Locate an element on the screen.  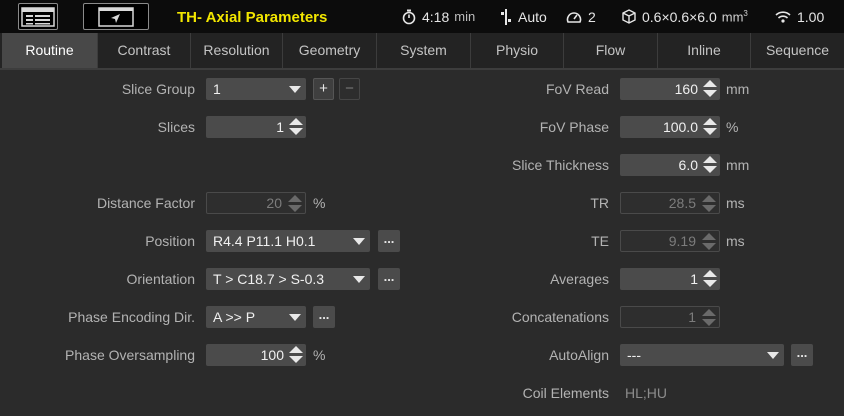
coil-mode: Auto is located at coordinates (523, 16).